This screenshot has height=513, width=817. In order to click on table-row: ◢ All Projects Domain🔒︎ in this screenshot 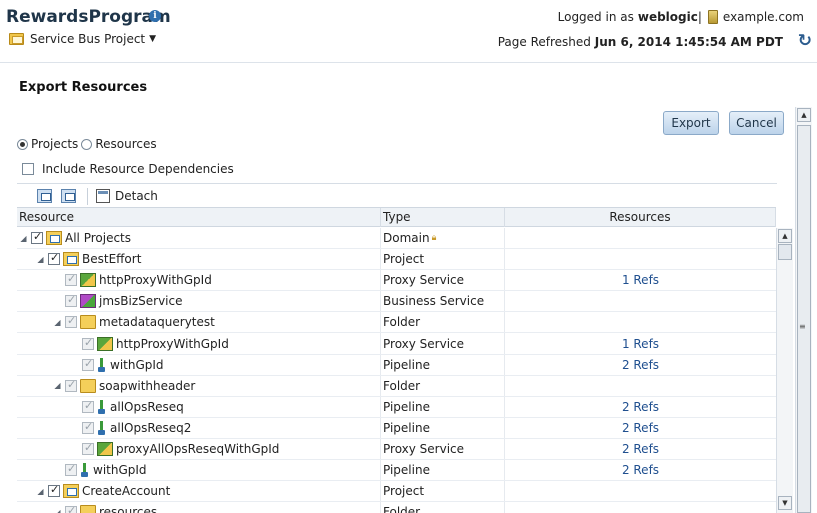, I will do `click(396, 239)`.